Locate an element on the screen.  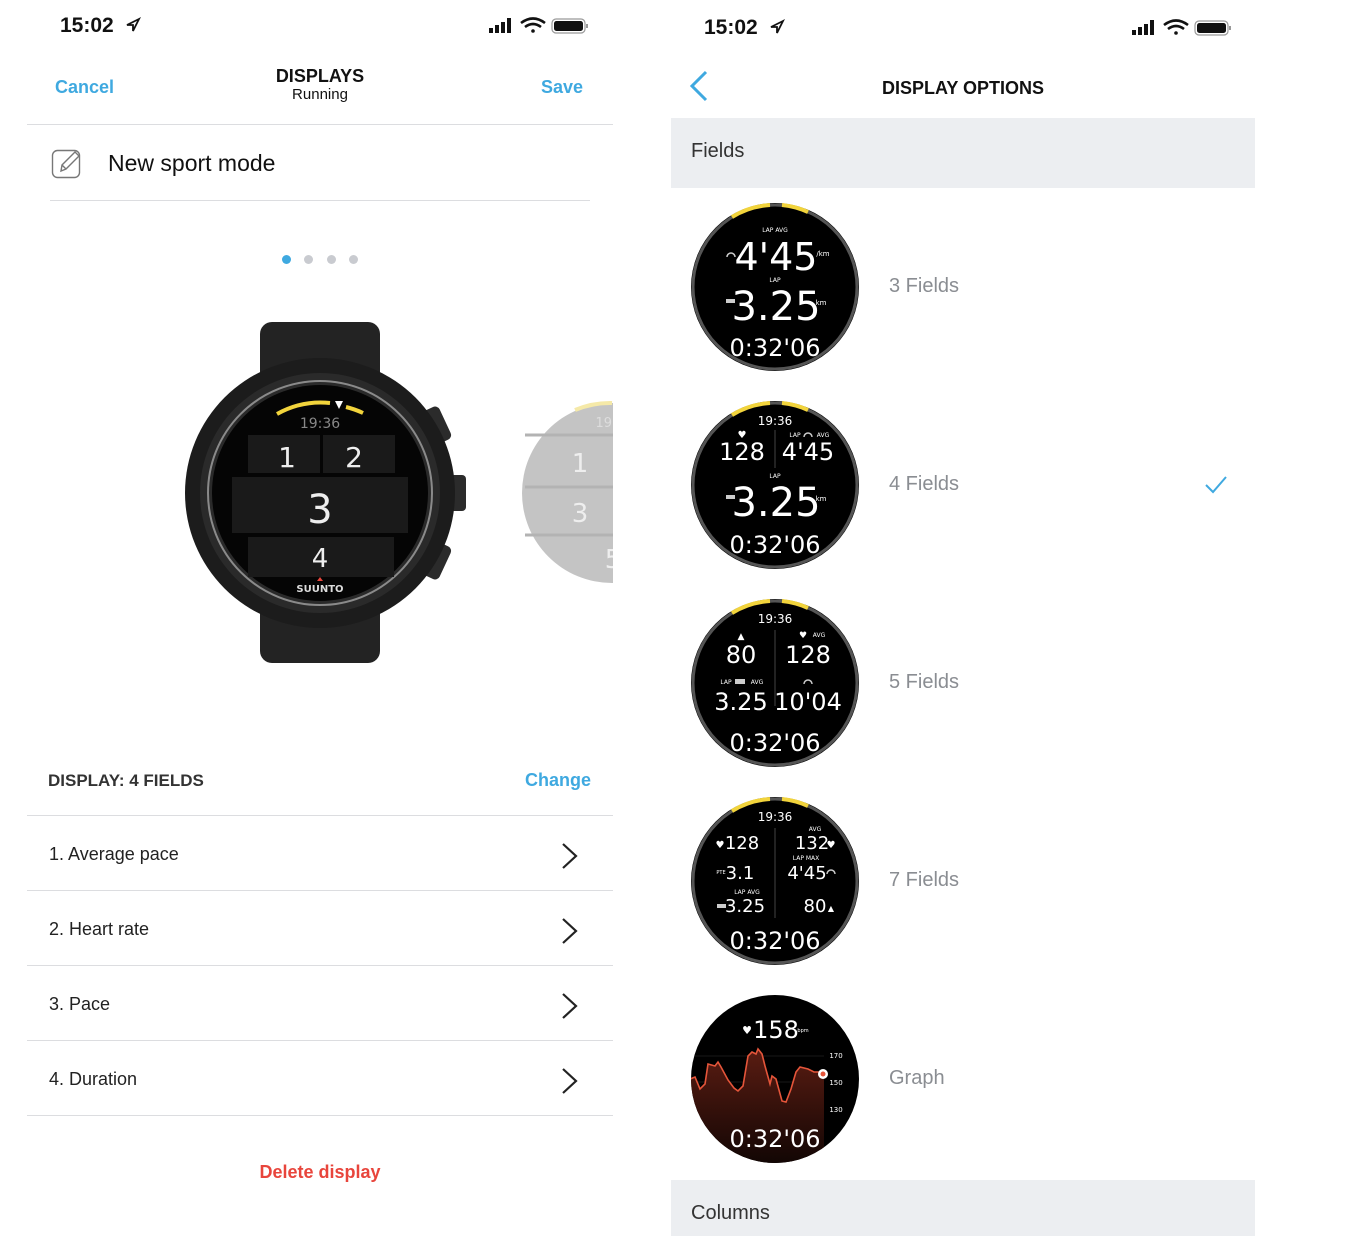
field-label: 3. Pace is located at coordinates (80, 1004).